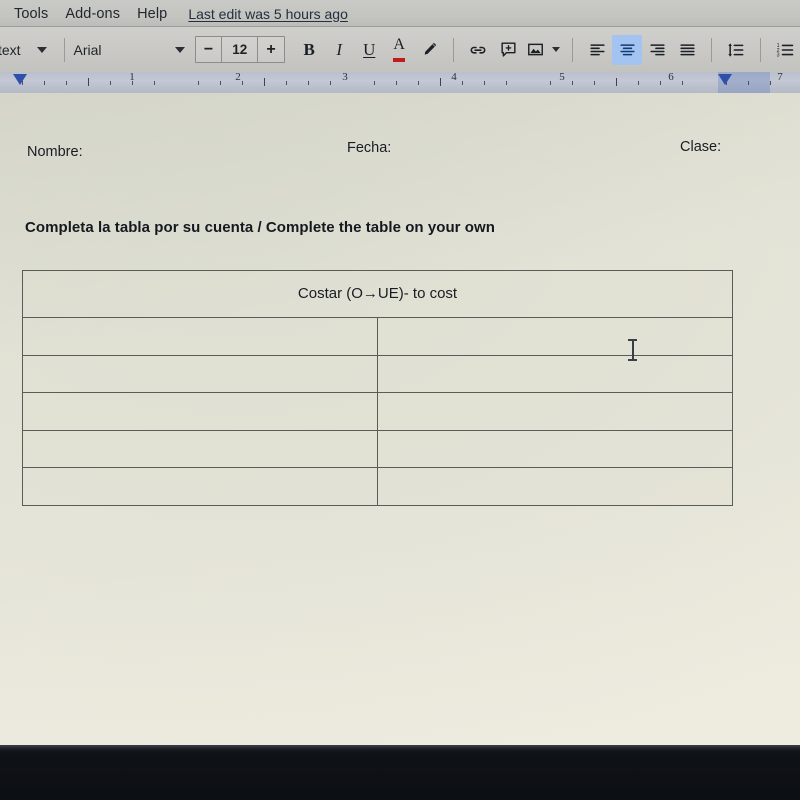  What do you see at coordinates (400, 776) in the screenshot?
I see `screen-bezel` at bounding box center [400, 776].